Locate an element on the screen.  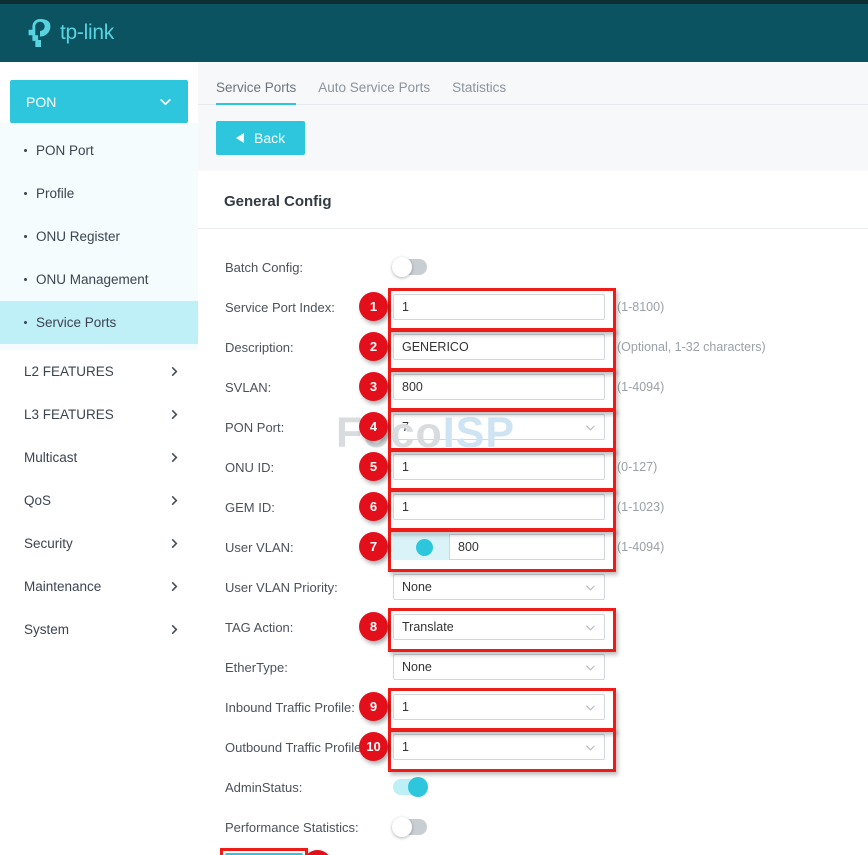
sidebar-item-profile: Profile is located at coordinates (99, 193).